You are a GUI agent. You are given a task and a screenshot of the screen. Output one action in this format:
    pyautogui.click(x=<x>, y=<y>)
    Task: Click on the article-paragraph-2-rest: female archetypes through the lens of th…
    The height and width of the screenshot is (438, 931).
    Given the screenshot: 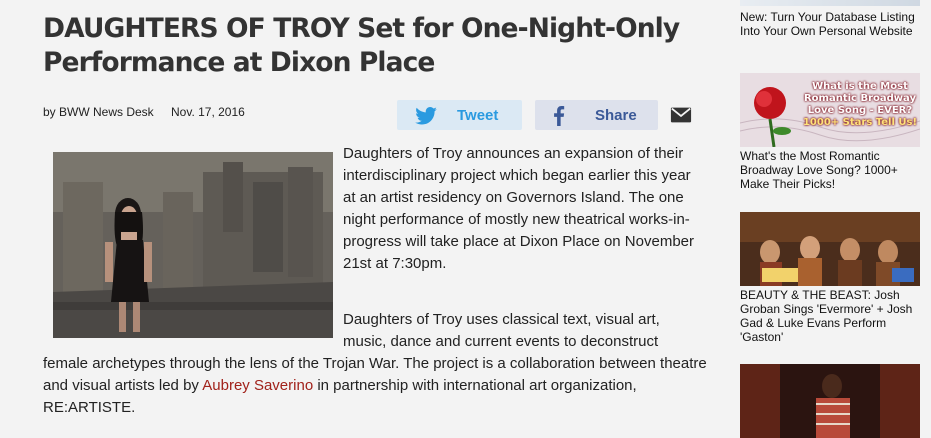 What is the action you would take?
    pyautogui.click(x=378, y=386)
    